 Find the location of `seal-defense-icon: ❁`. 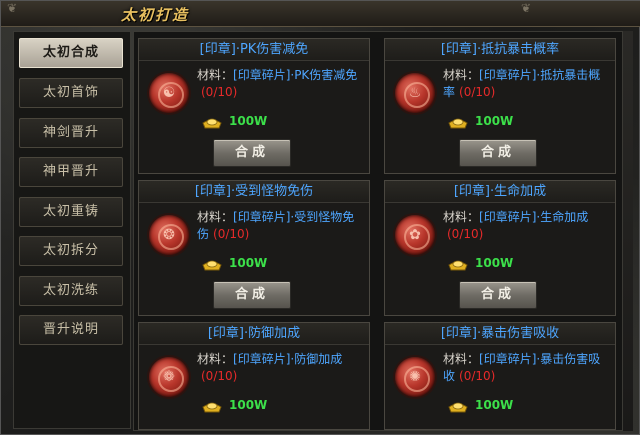

seal-defense-icon: ❁ is located at coordinates (169, 377).